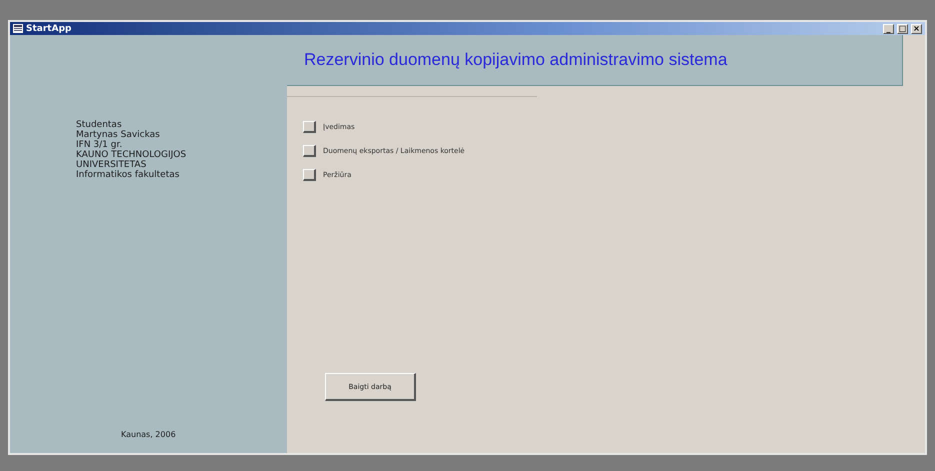 The width and height of the screenshot is (935, 471). Describe the element at coordinates (128, 175) in the screenshot. I see `author-info-text: Informatikos fakultetas` at that location.